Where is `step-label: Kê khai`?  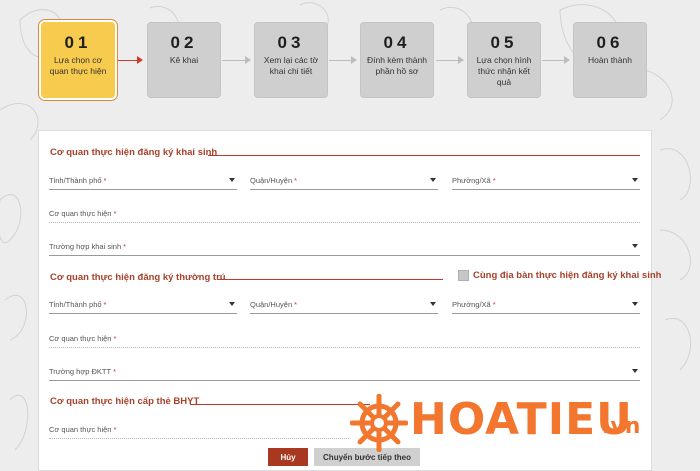
step-label: Kê khai is located at coordinates (184, 60).